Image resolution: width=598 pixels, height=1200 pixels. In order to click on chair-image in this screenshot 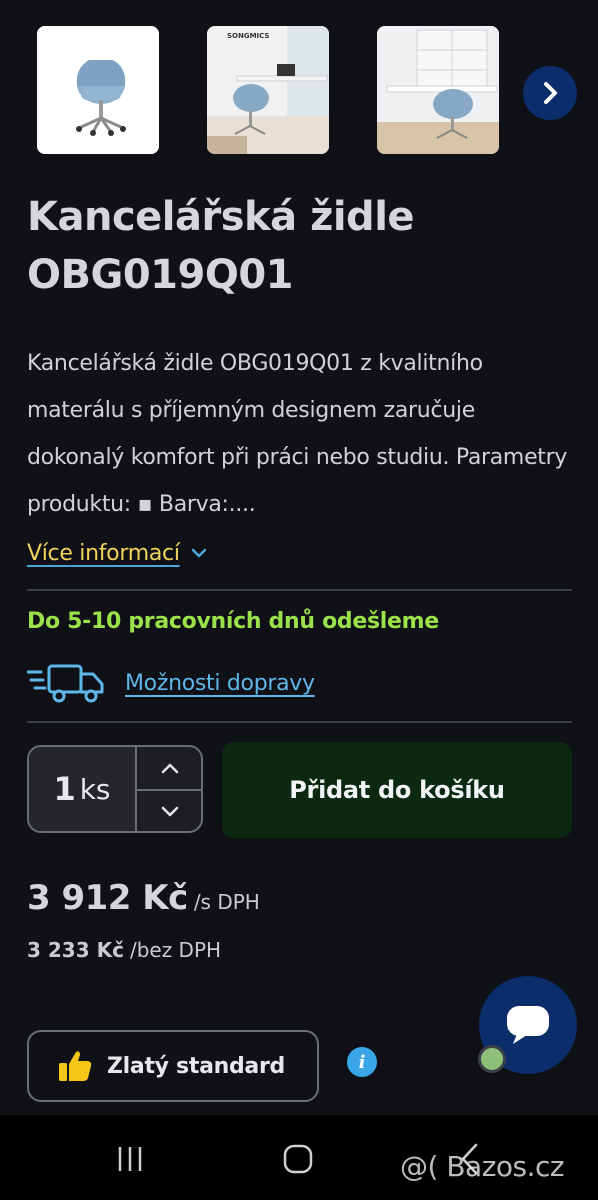, I will do `click(98, 90)`.